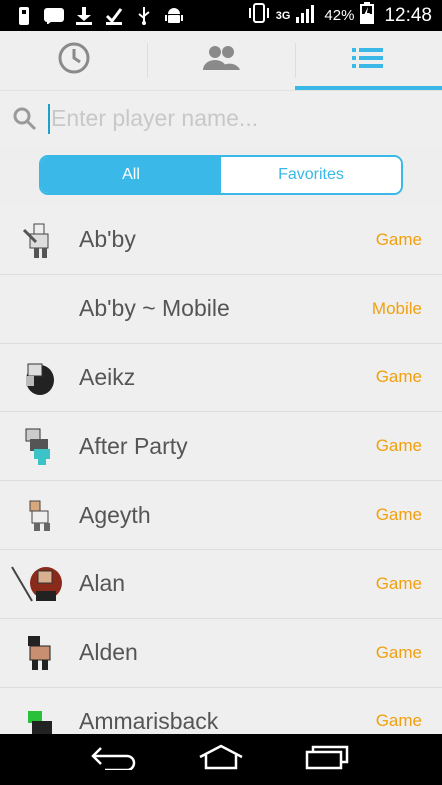  Describe the element at coordinates (115, 514) in the screenshot. I see `player-name: Ageyth` at that location.